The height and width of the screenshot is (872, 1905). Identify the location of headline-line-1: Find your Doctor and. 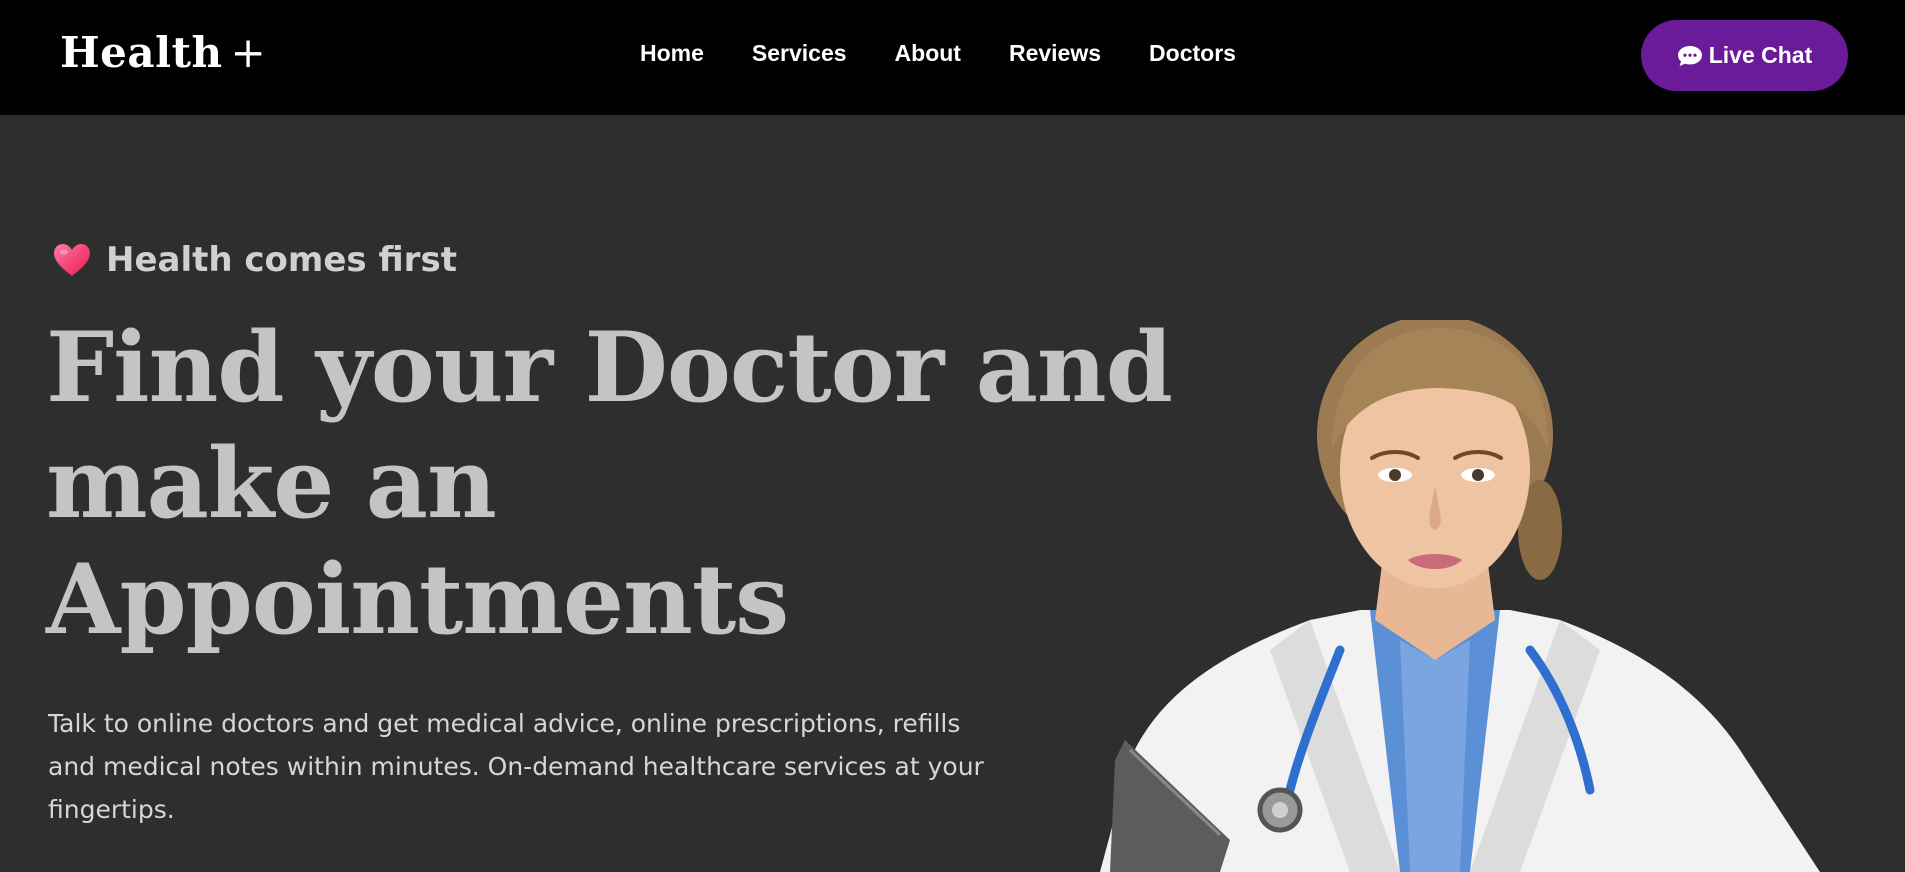
(609, 367).